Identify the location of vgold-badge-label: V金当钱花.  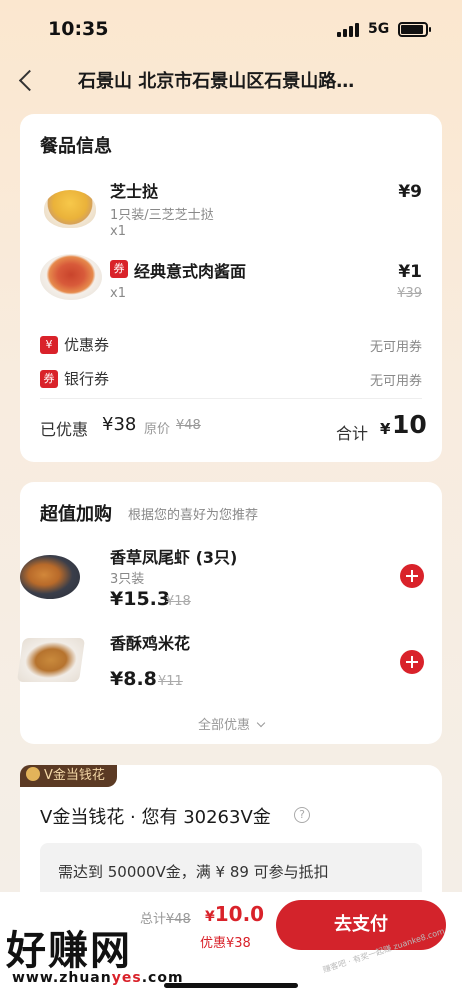
(74, 775).